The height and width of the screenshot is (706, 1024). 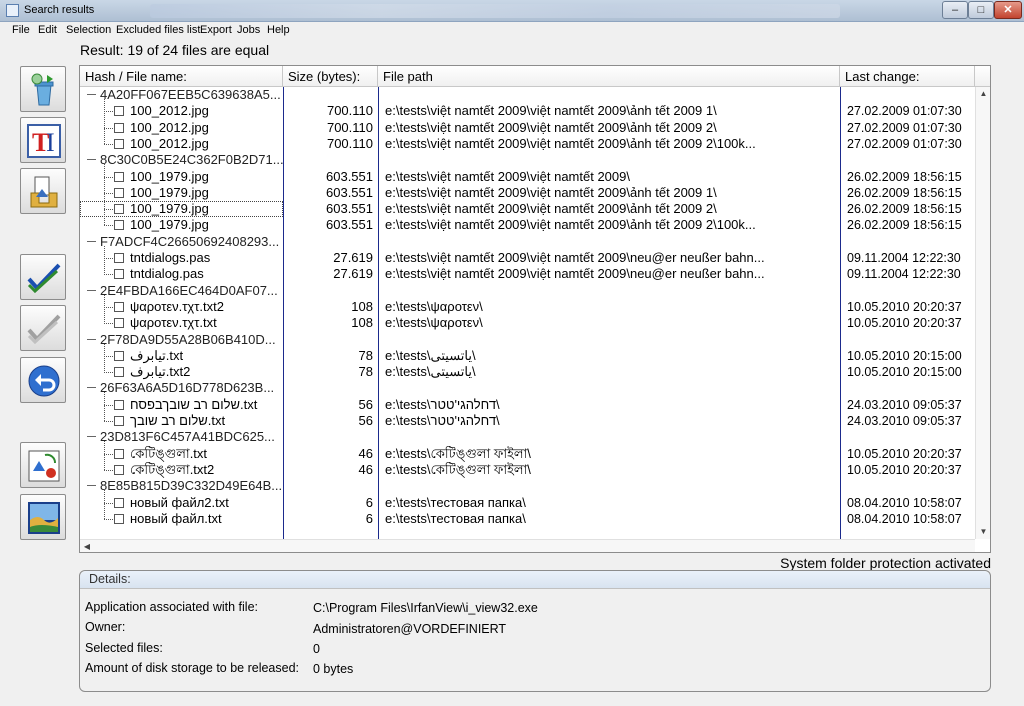 I want to click on file-size: 27.619, so click(x=353, y=257).